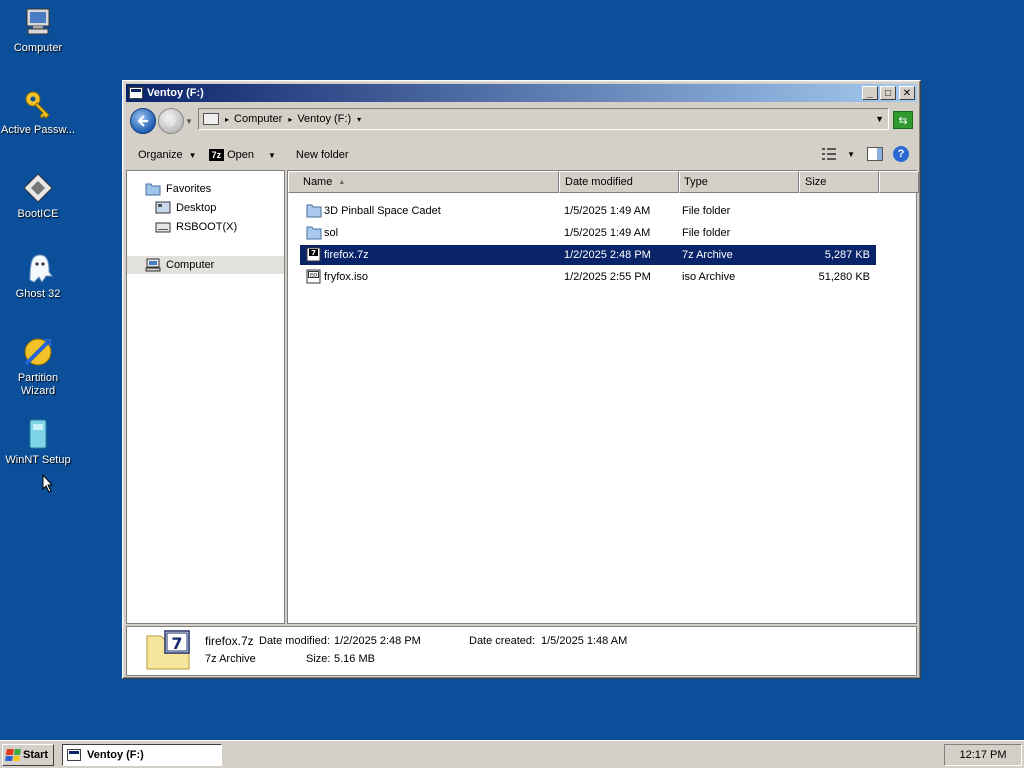  Describe the element at coordinates (879, 119) in the screenshot. I see `address-dropdown-icon: ▼` at that location.